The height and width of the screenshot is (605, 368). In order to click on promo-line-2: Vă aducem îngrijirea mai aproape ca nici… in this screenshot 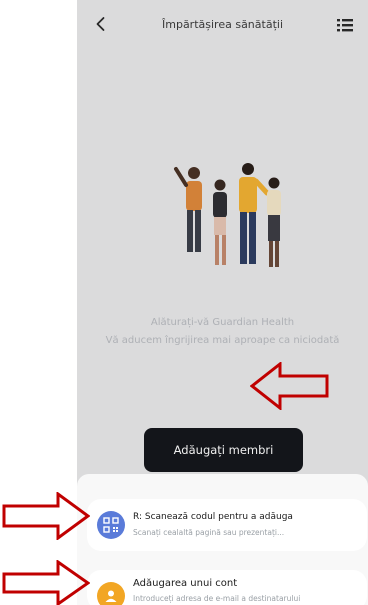, I will do `click(222, 340)`.